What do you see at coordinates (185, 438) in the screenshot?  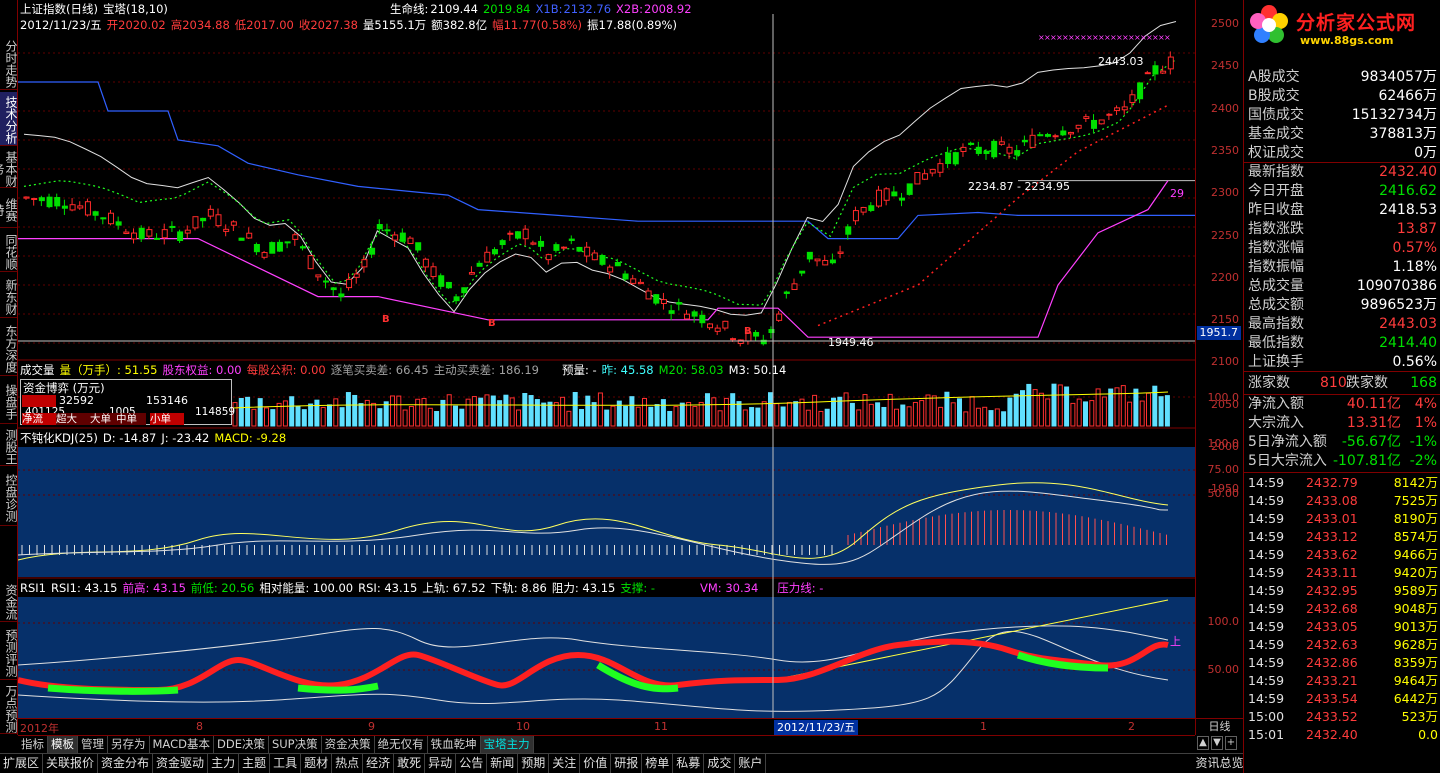 I see `kdj-j: J: -23.42` at bounding box center [185, 438].